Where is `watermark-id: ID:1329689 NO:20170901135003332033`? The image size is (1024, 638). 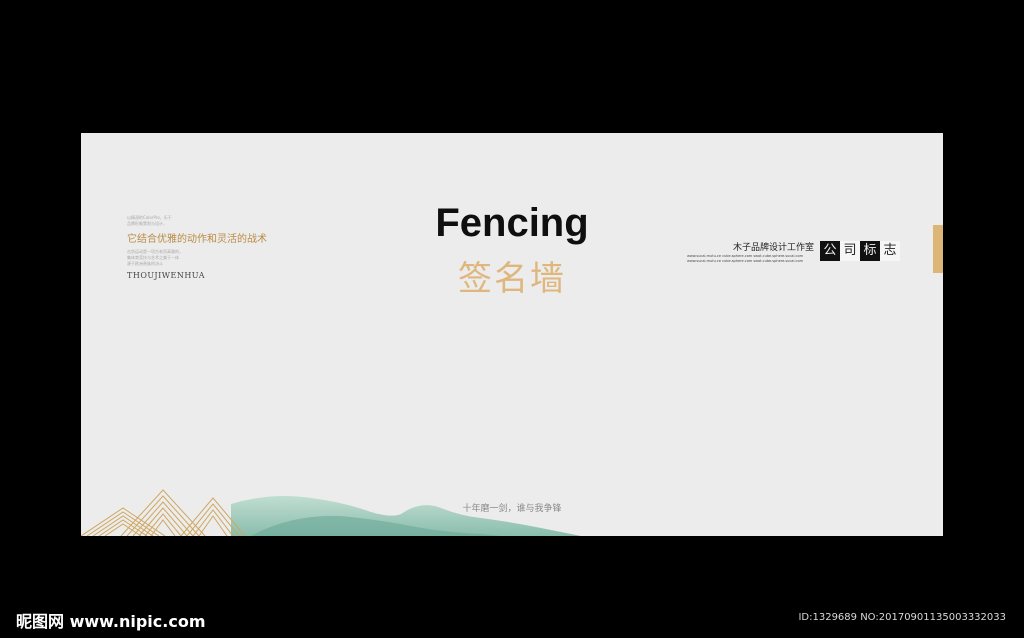
watermark-id: ID:1329689 NO:20170901135003332033 is located at coordinates (902, 617).